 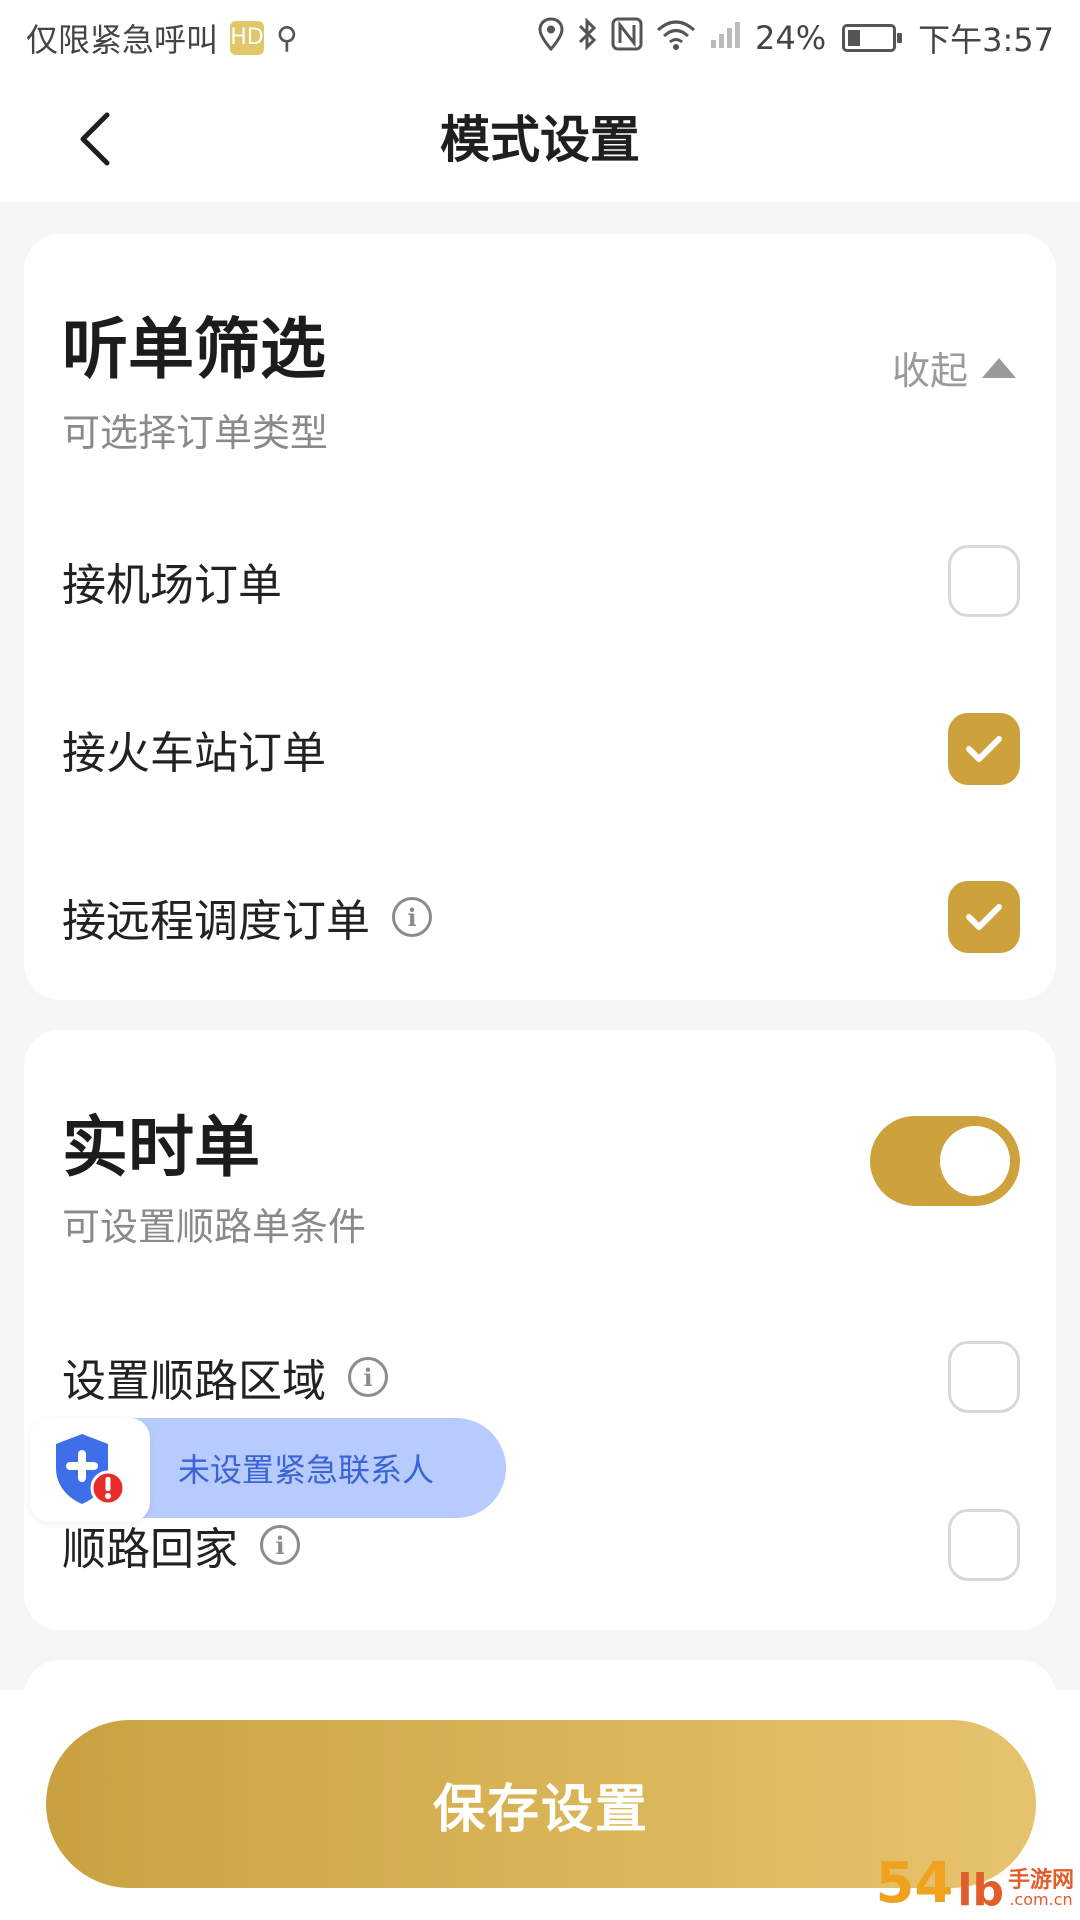 What do you see at coordinates (306, 1470) in the screenshot?
I see `toast-text: 未设置紧急联系人` at bounding box center [306, 1470].